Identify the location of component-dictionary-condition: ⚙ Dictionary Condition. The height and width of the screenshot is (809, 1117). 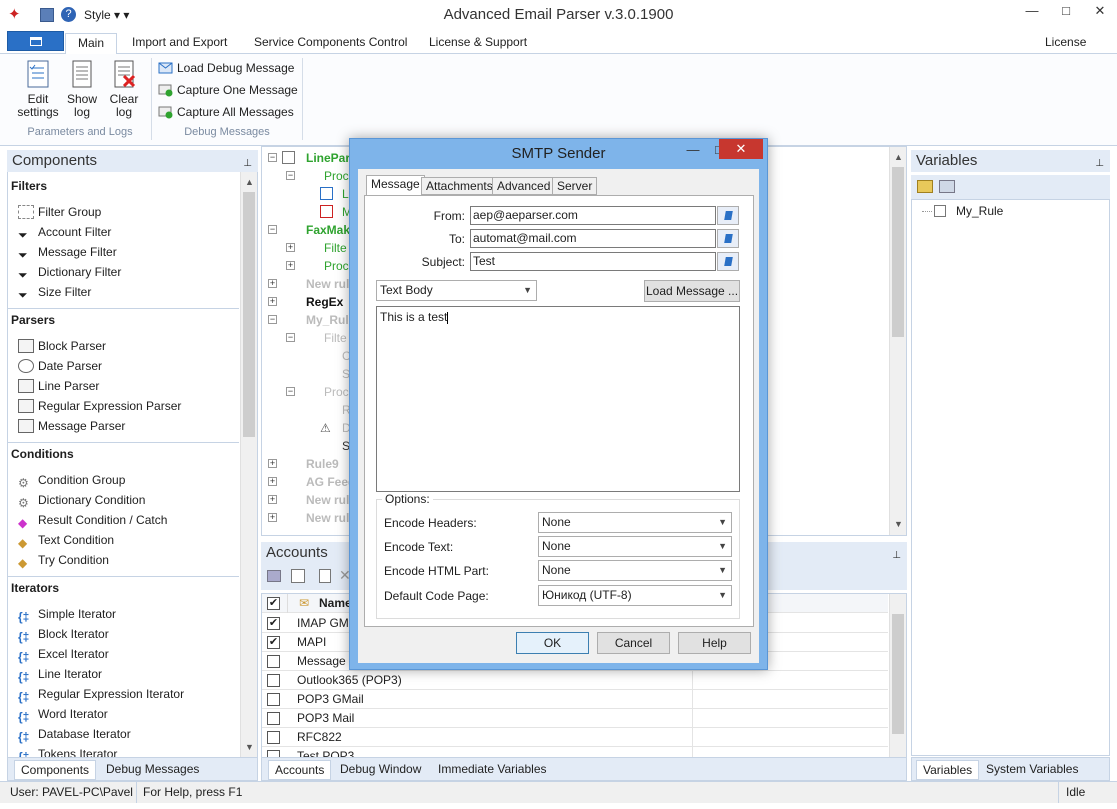
(81, 500).